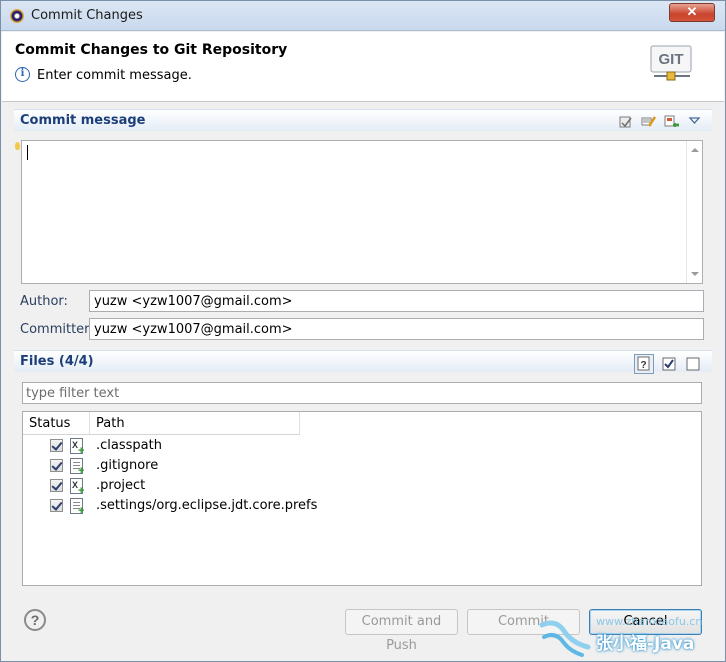 The width and height of the screenshot is (726, 662). I want to click on show-untracked-icon: ?, so click(644, 364).